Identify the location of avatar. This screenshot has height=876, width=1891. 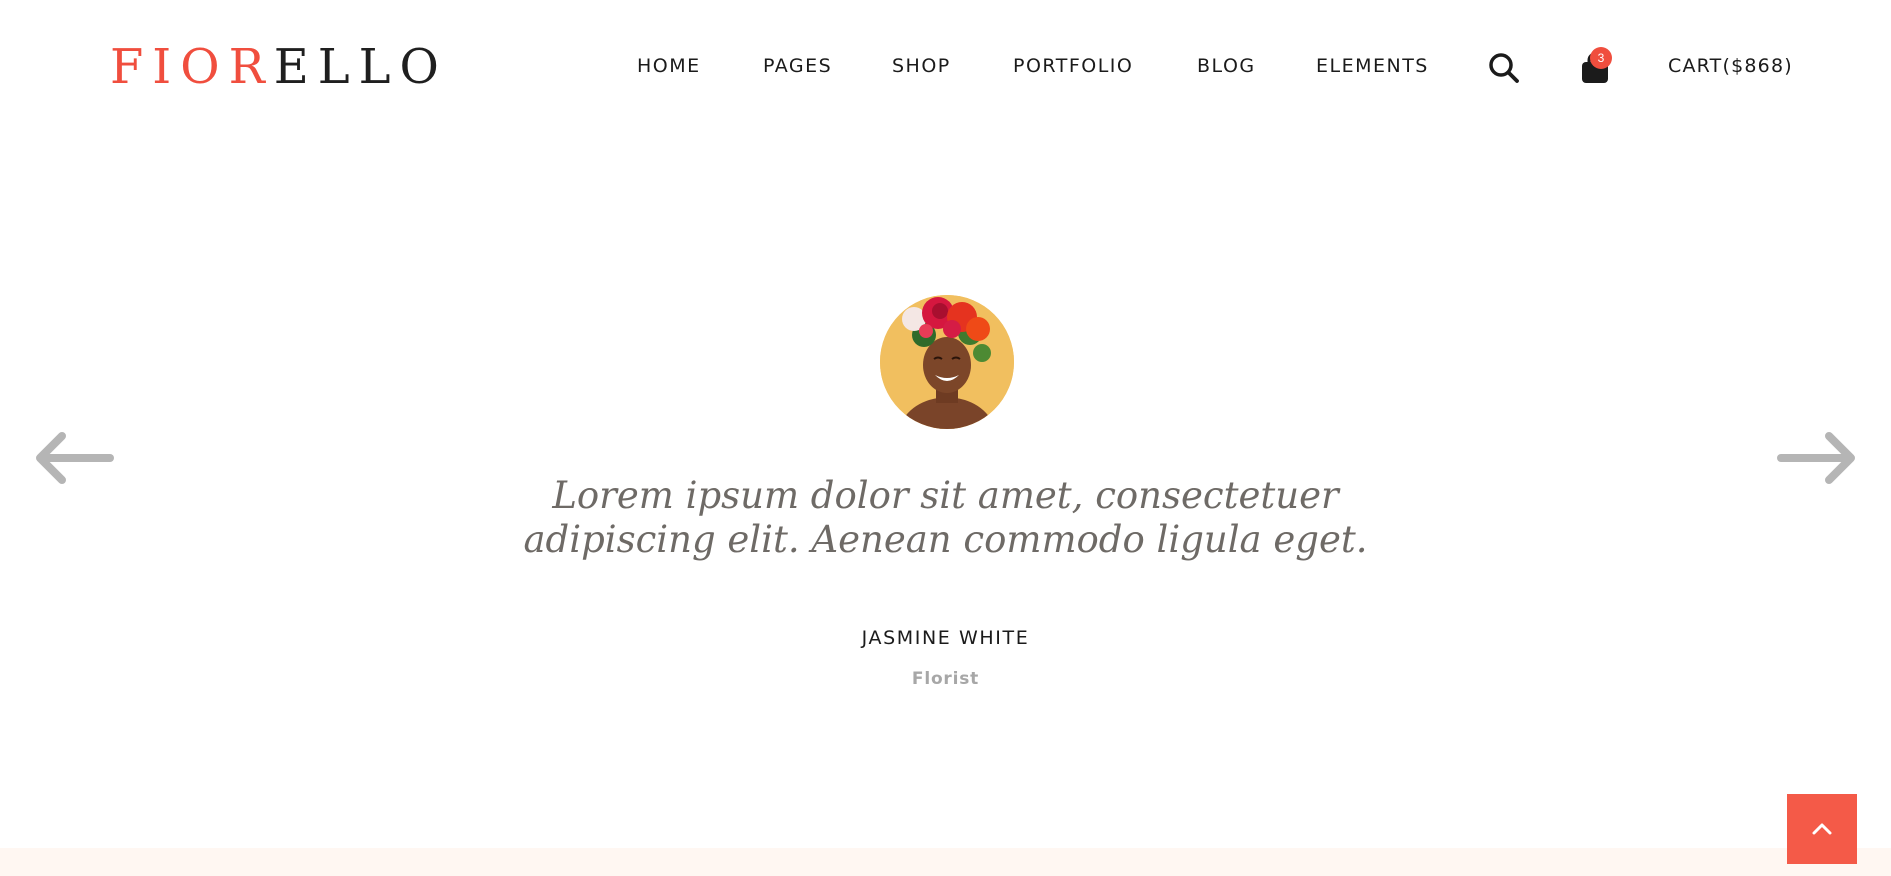
(947, 362).